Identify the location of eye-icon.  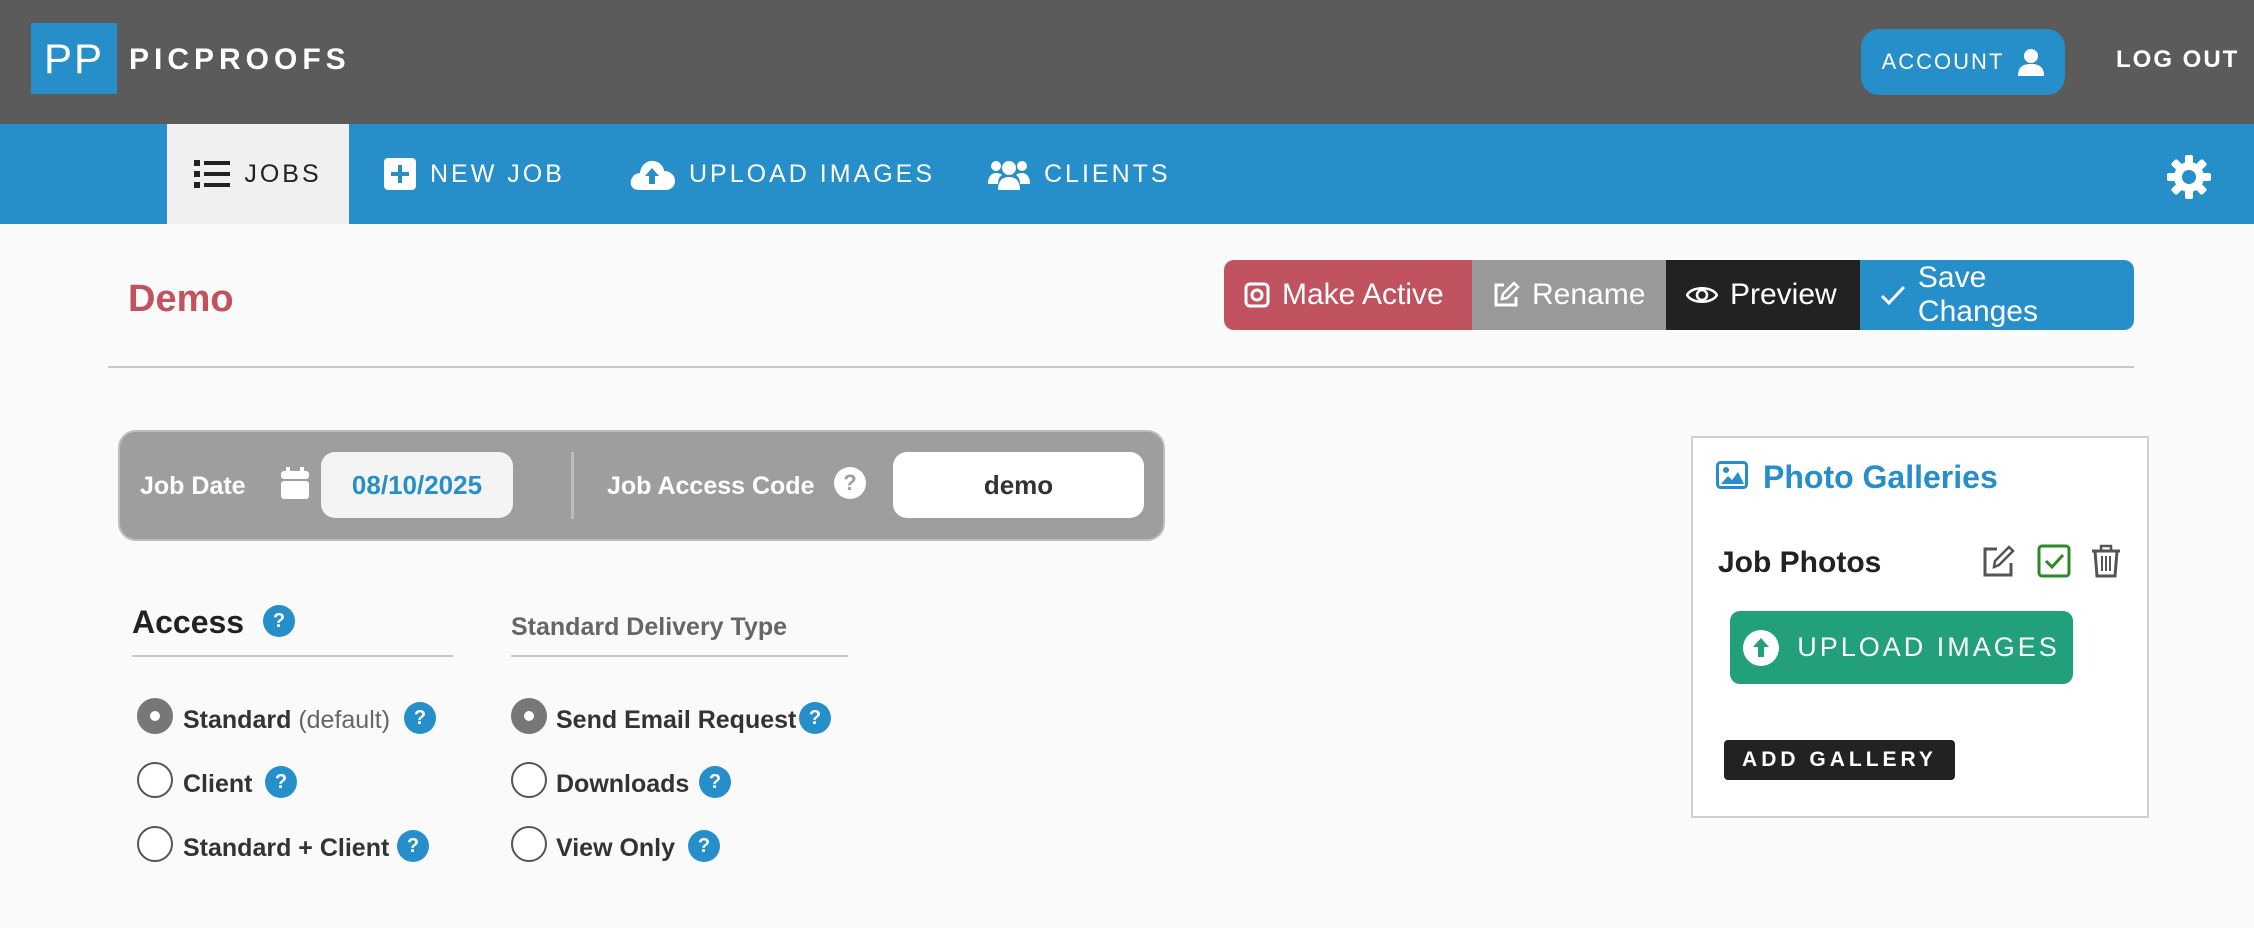
(1702, 295).